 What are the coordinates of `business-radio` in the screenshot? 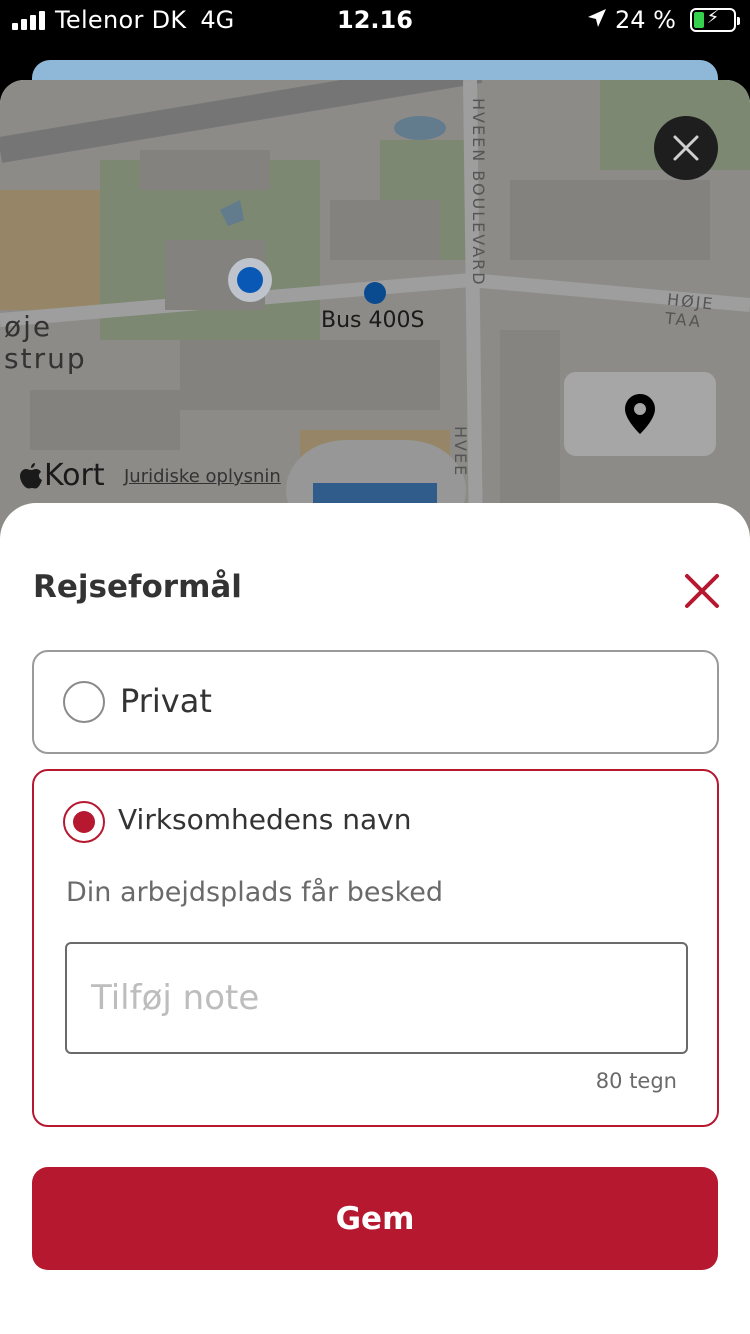 It's located at (84, 822).